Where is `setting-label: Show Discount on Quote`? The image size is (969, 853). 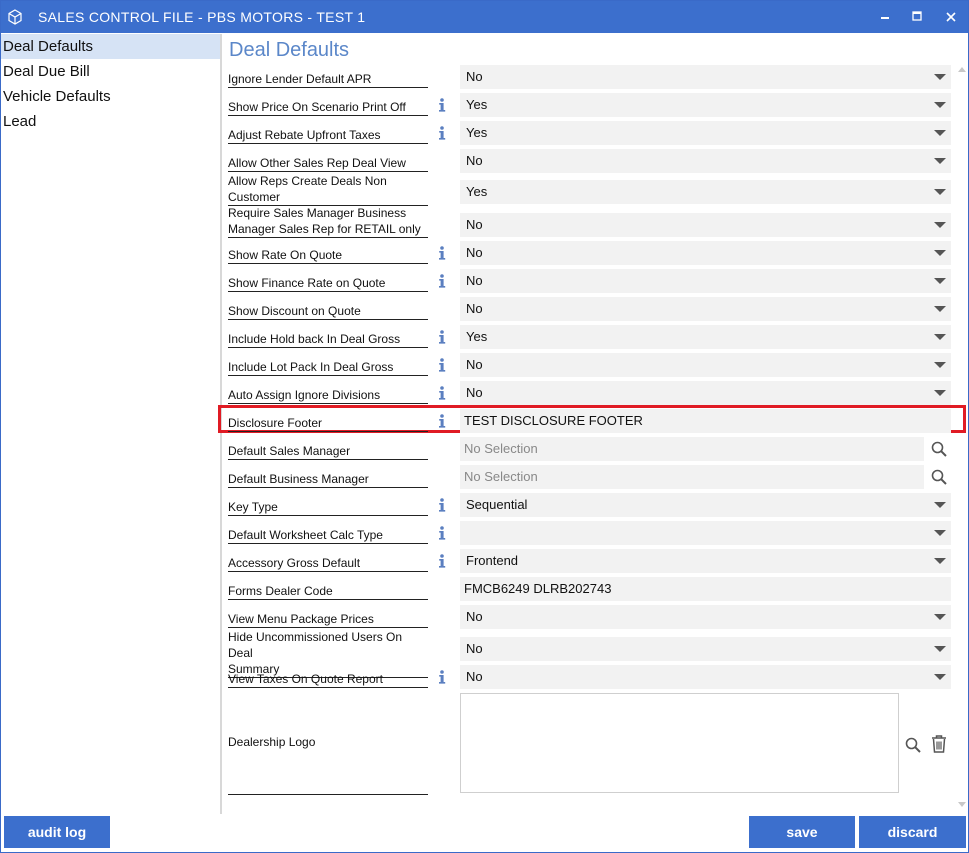
setting-label: Show Discount on Quote is located at coordinates (328, 311).